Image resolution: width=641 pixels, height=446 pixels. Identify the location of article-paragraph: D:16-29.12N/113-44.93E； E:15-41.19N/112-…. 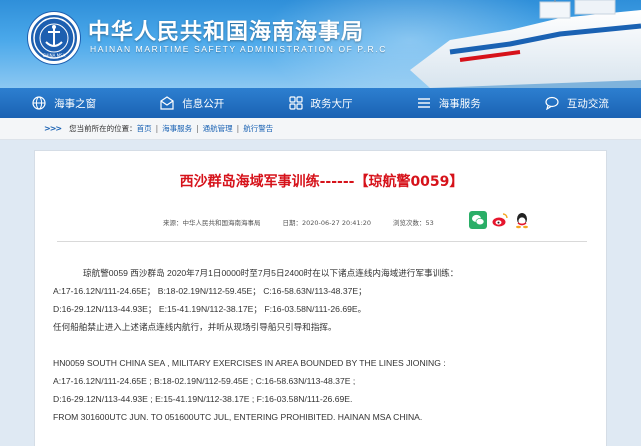
(210, 309).